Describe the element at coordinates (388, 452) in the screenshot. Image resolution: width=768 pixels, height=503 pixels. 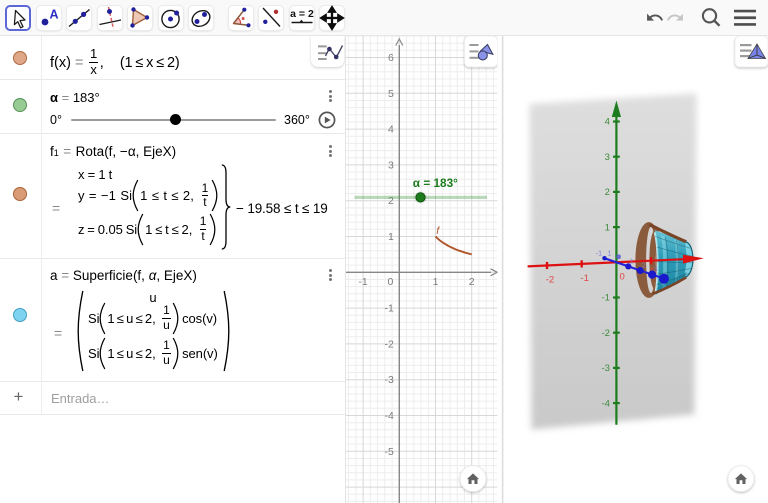
I see `svg-text: -5` at that location.